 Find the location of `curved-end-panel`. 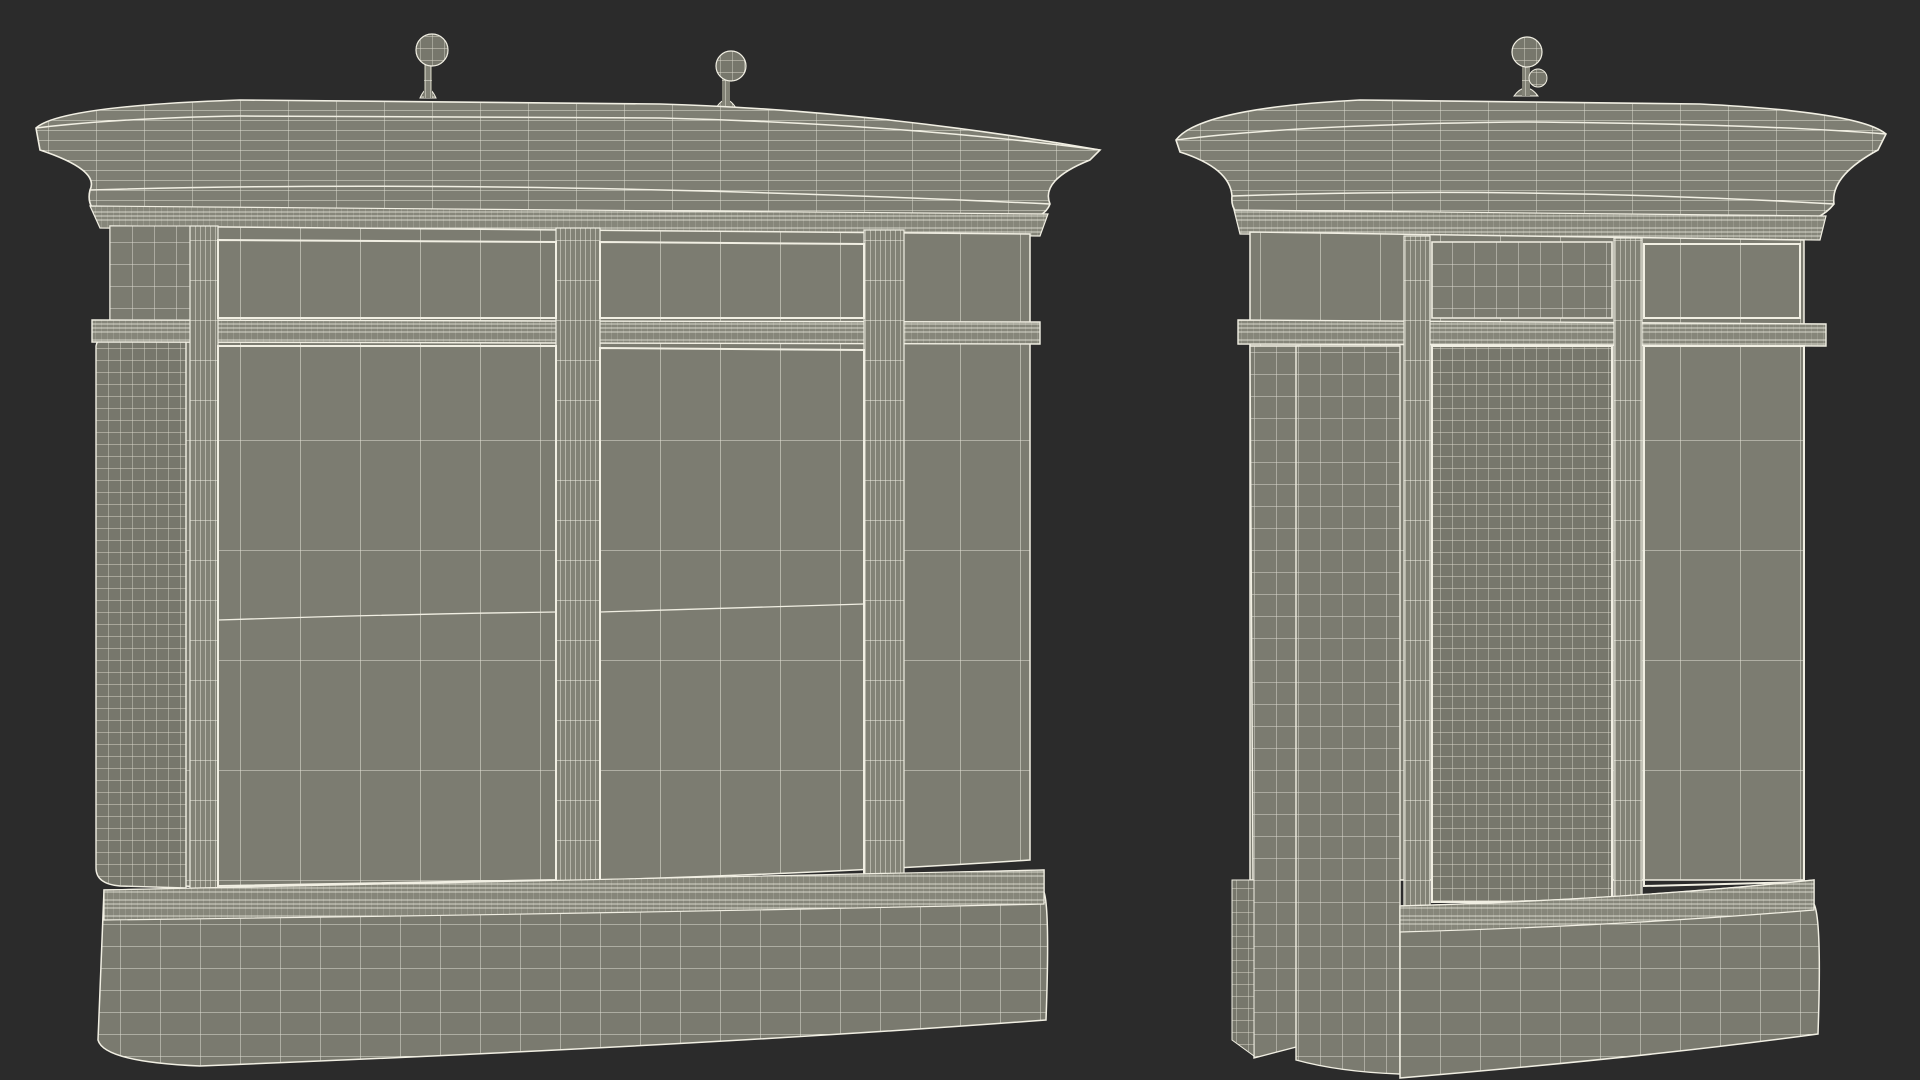

curved-end-panel is located at coordinates (141, 610).